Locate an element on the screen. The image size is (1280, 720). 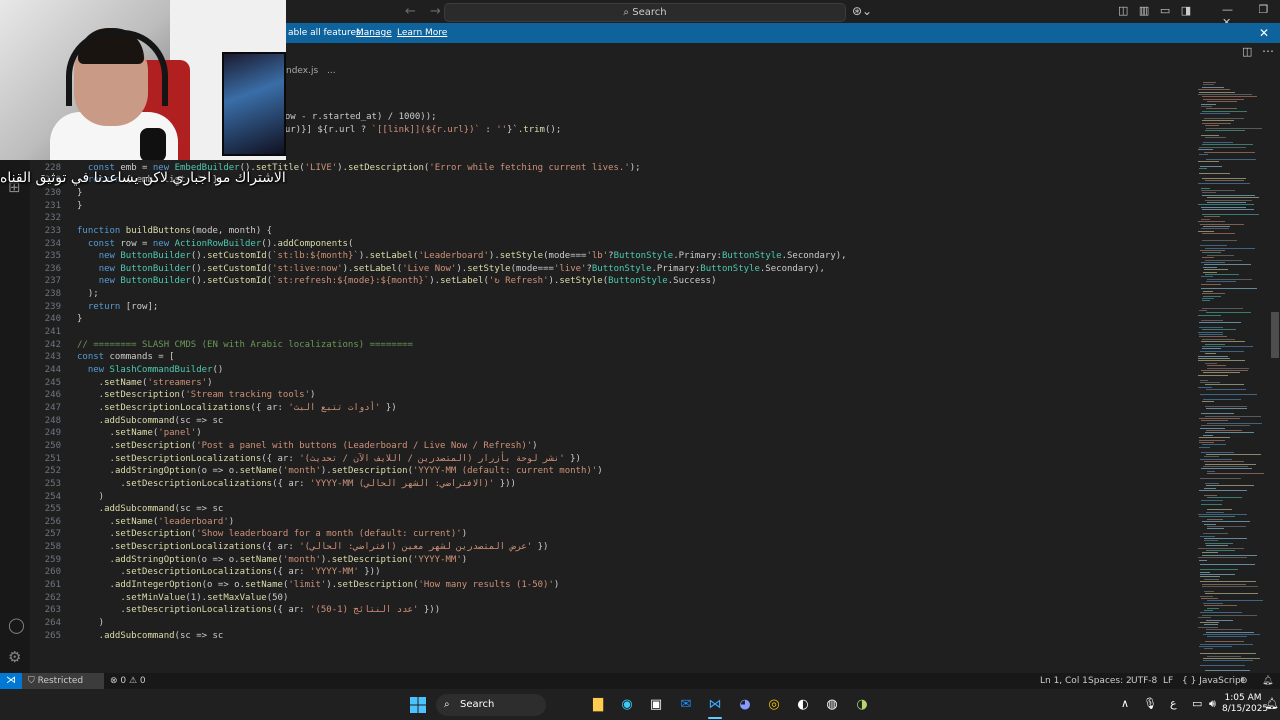
vscode-taskbar-icon: ⋈ is located at coordinates (715, 705).